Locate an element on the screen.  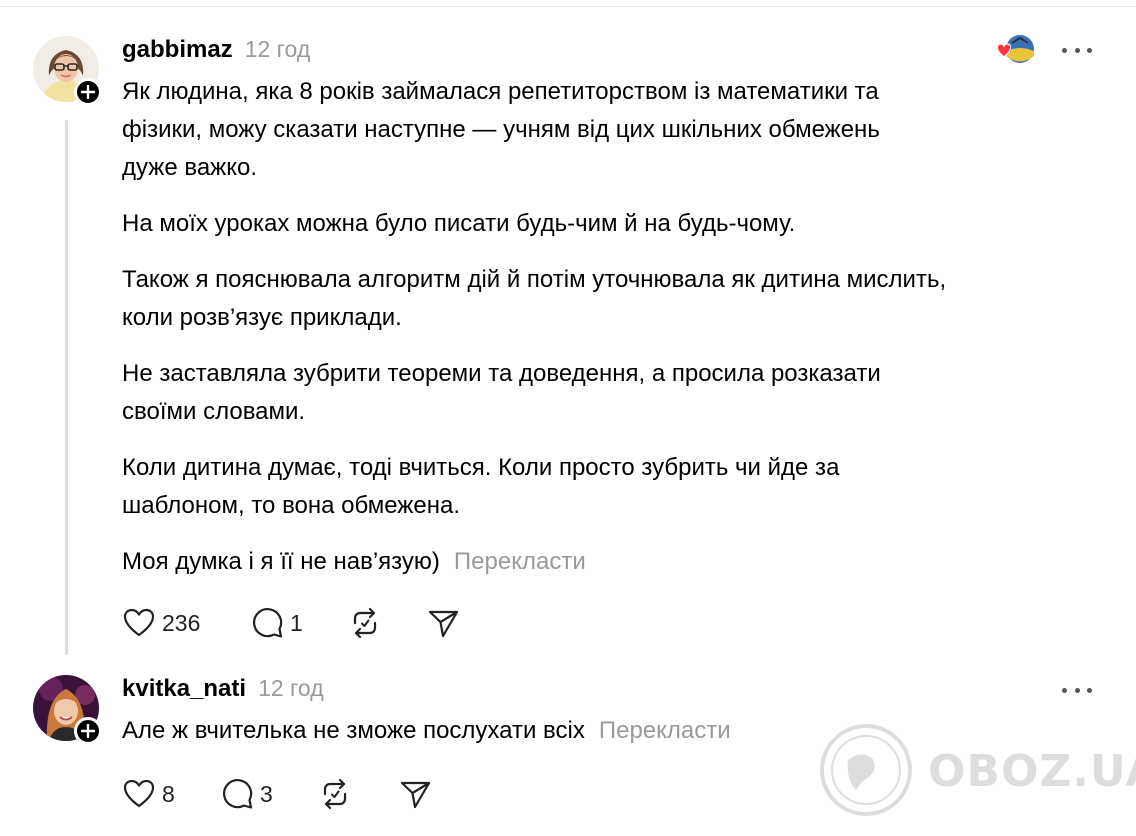
last-line: Моя думка і я її не нав’язую) is located at coordinates (281, 561).